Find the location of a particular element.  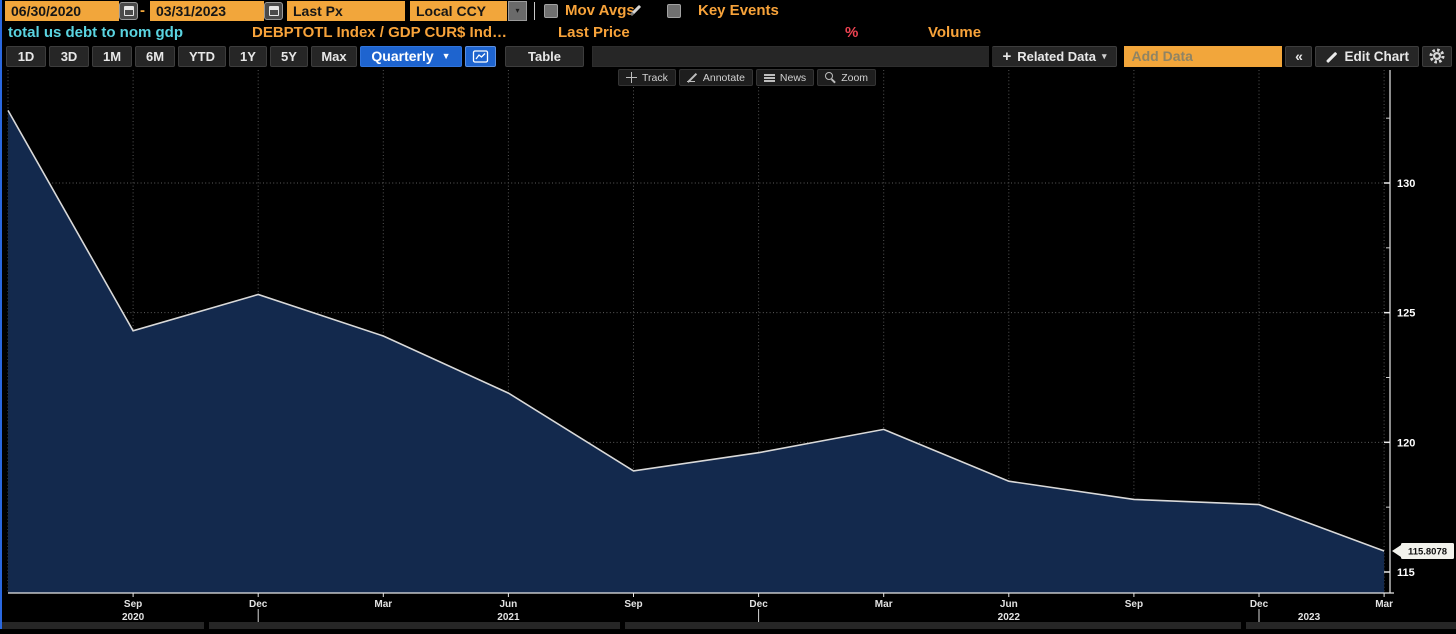

add-data-input is located at coordinates (1203, 56).